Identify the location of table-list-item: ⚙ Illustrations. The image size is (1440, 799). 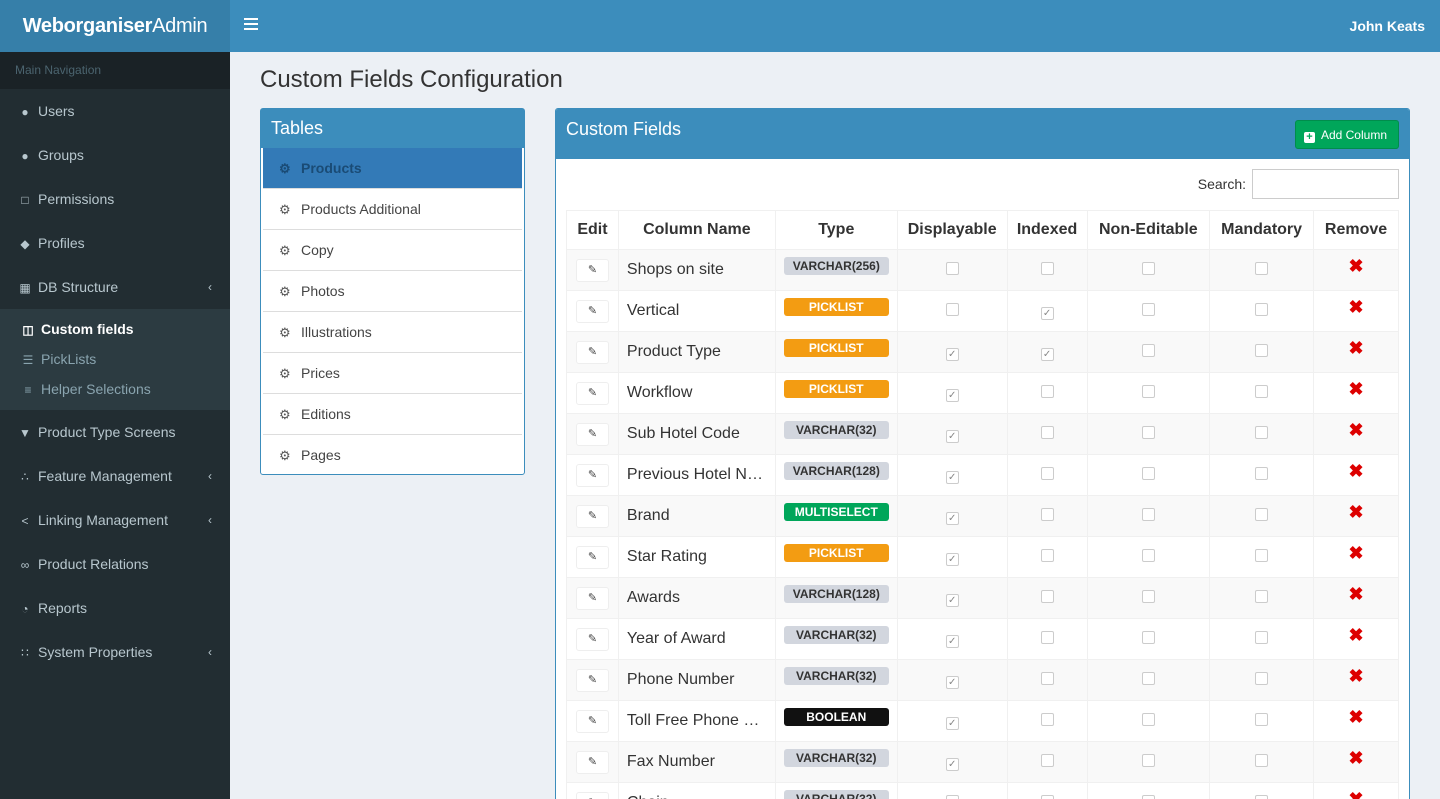
(392, 332).